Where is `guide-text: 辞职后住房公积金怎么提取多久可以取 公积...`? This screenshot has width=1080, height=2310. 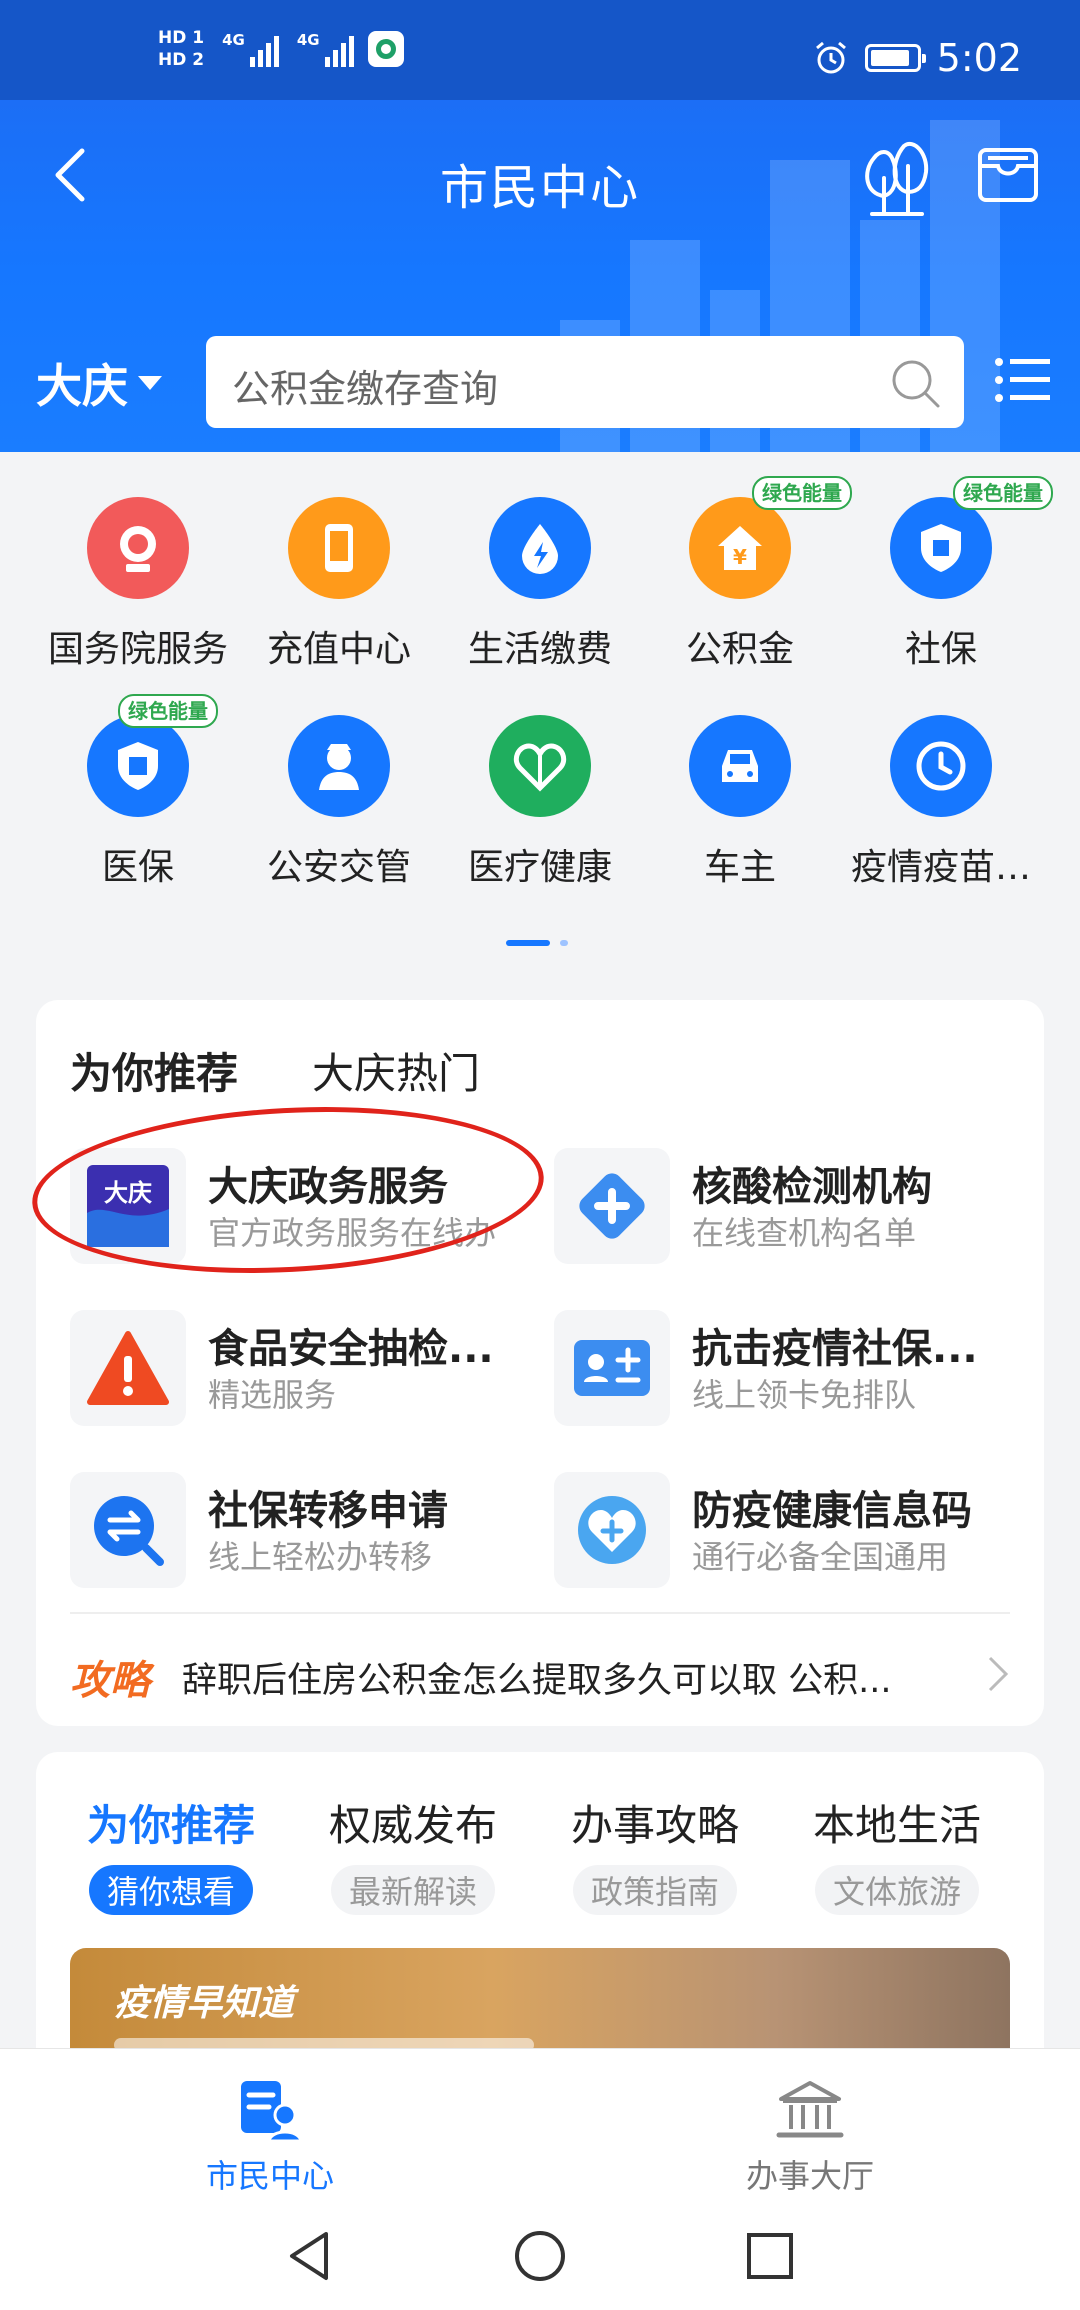
guide-text: 辞职后住房公积金怎么提取多久可以取 公积... is located at coordinates (537, 1681).